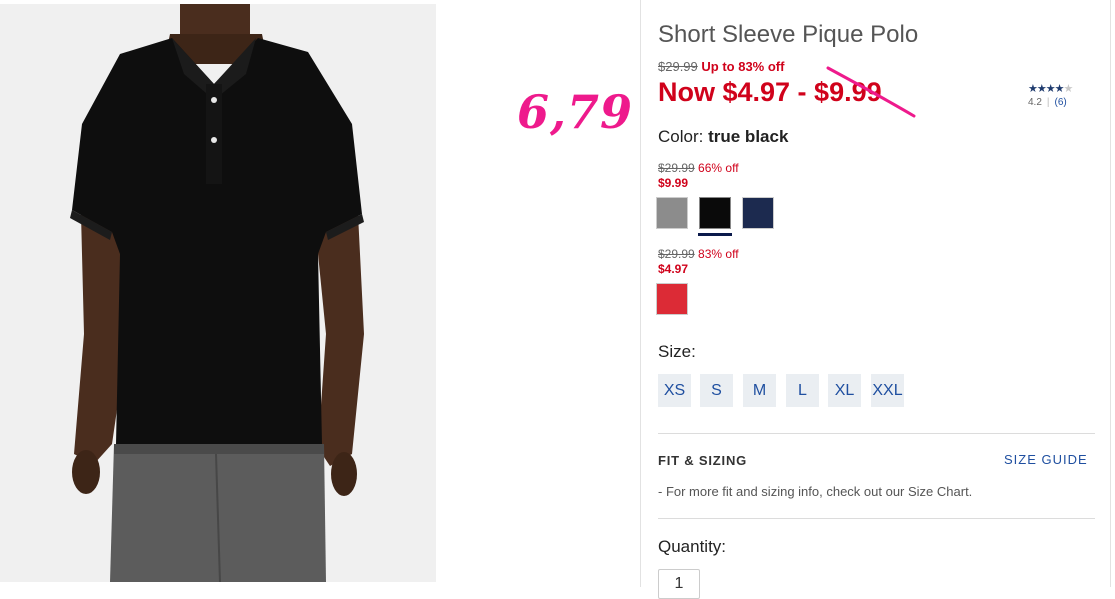 The height and width of the screenshot is (599, 1115). What do you see at coordinates (698, 262) in the screenshot?
I see `price-group-2: $29.99 83% off $4.97` at bounding box center [698, 262].